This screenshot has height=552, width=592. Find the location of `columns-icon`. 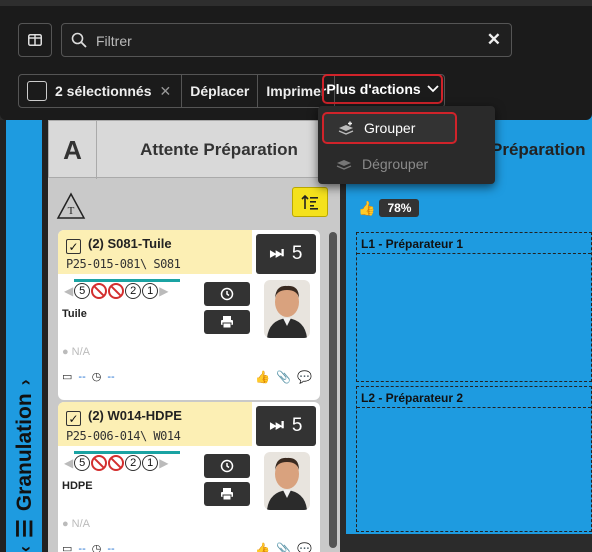

columns-icon is located at coordinates (35, 40).